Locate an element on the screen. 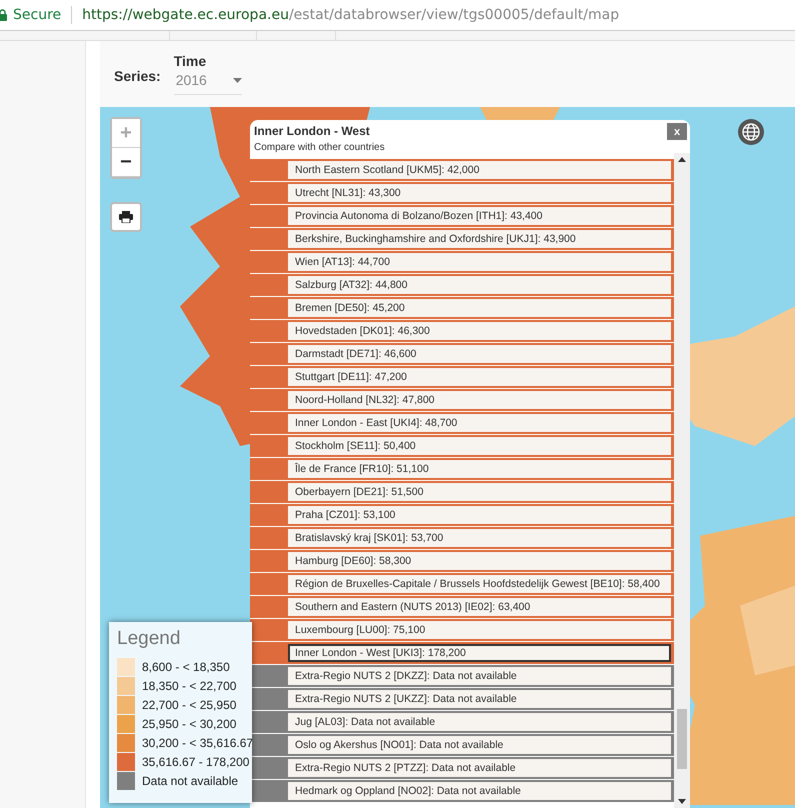  caret-icon is located at coordinates (237, 80).